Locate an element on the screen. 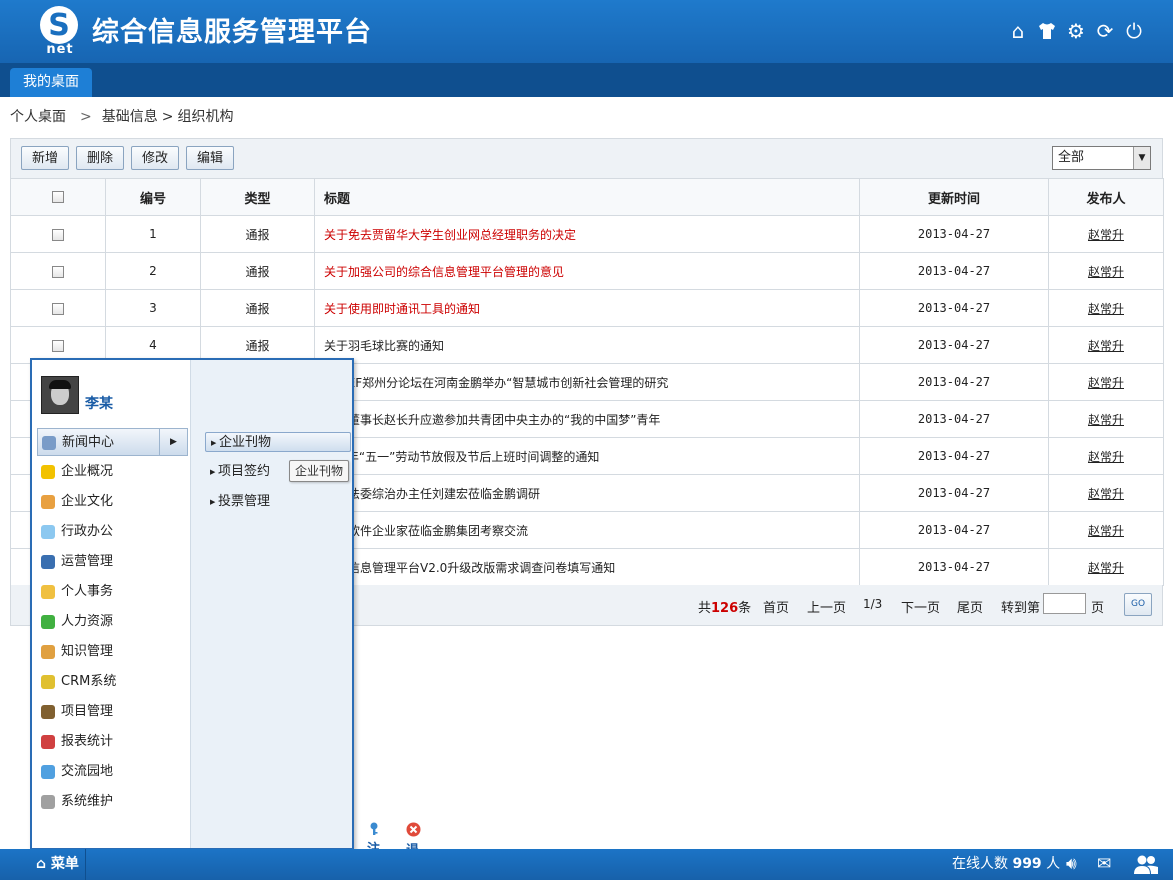 The height and width of the screenshot is (880, 1173). submenu-item: ▶ 企业刊物 is located at coordinates (278, 442).